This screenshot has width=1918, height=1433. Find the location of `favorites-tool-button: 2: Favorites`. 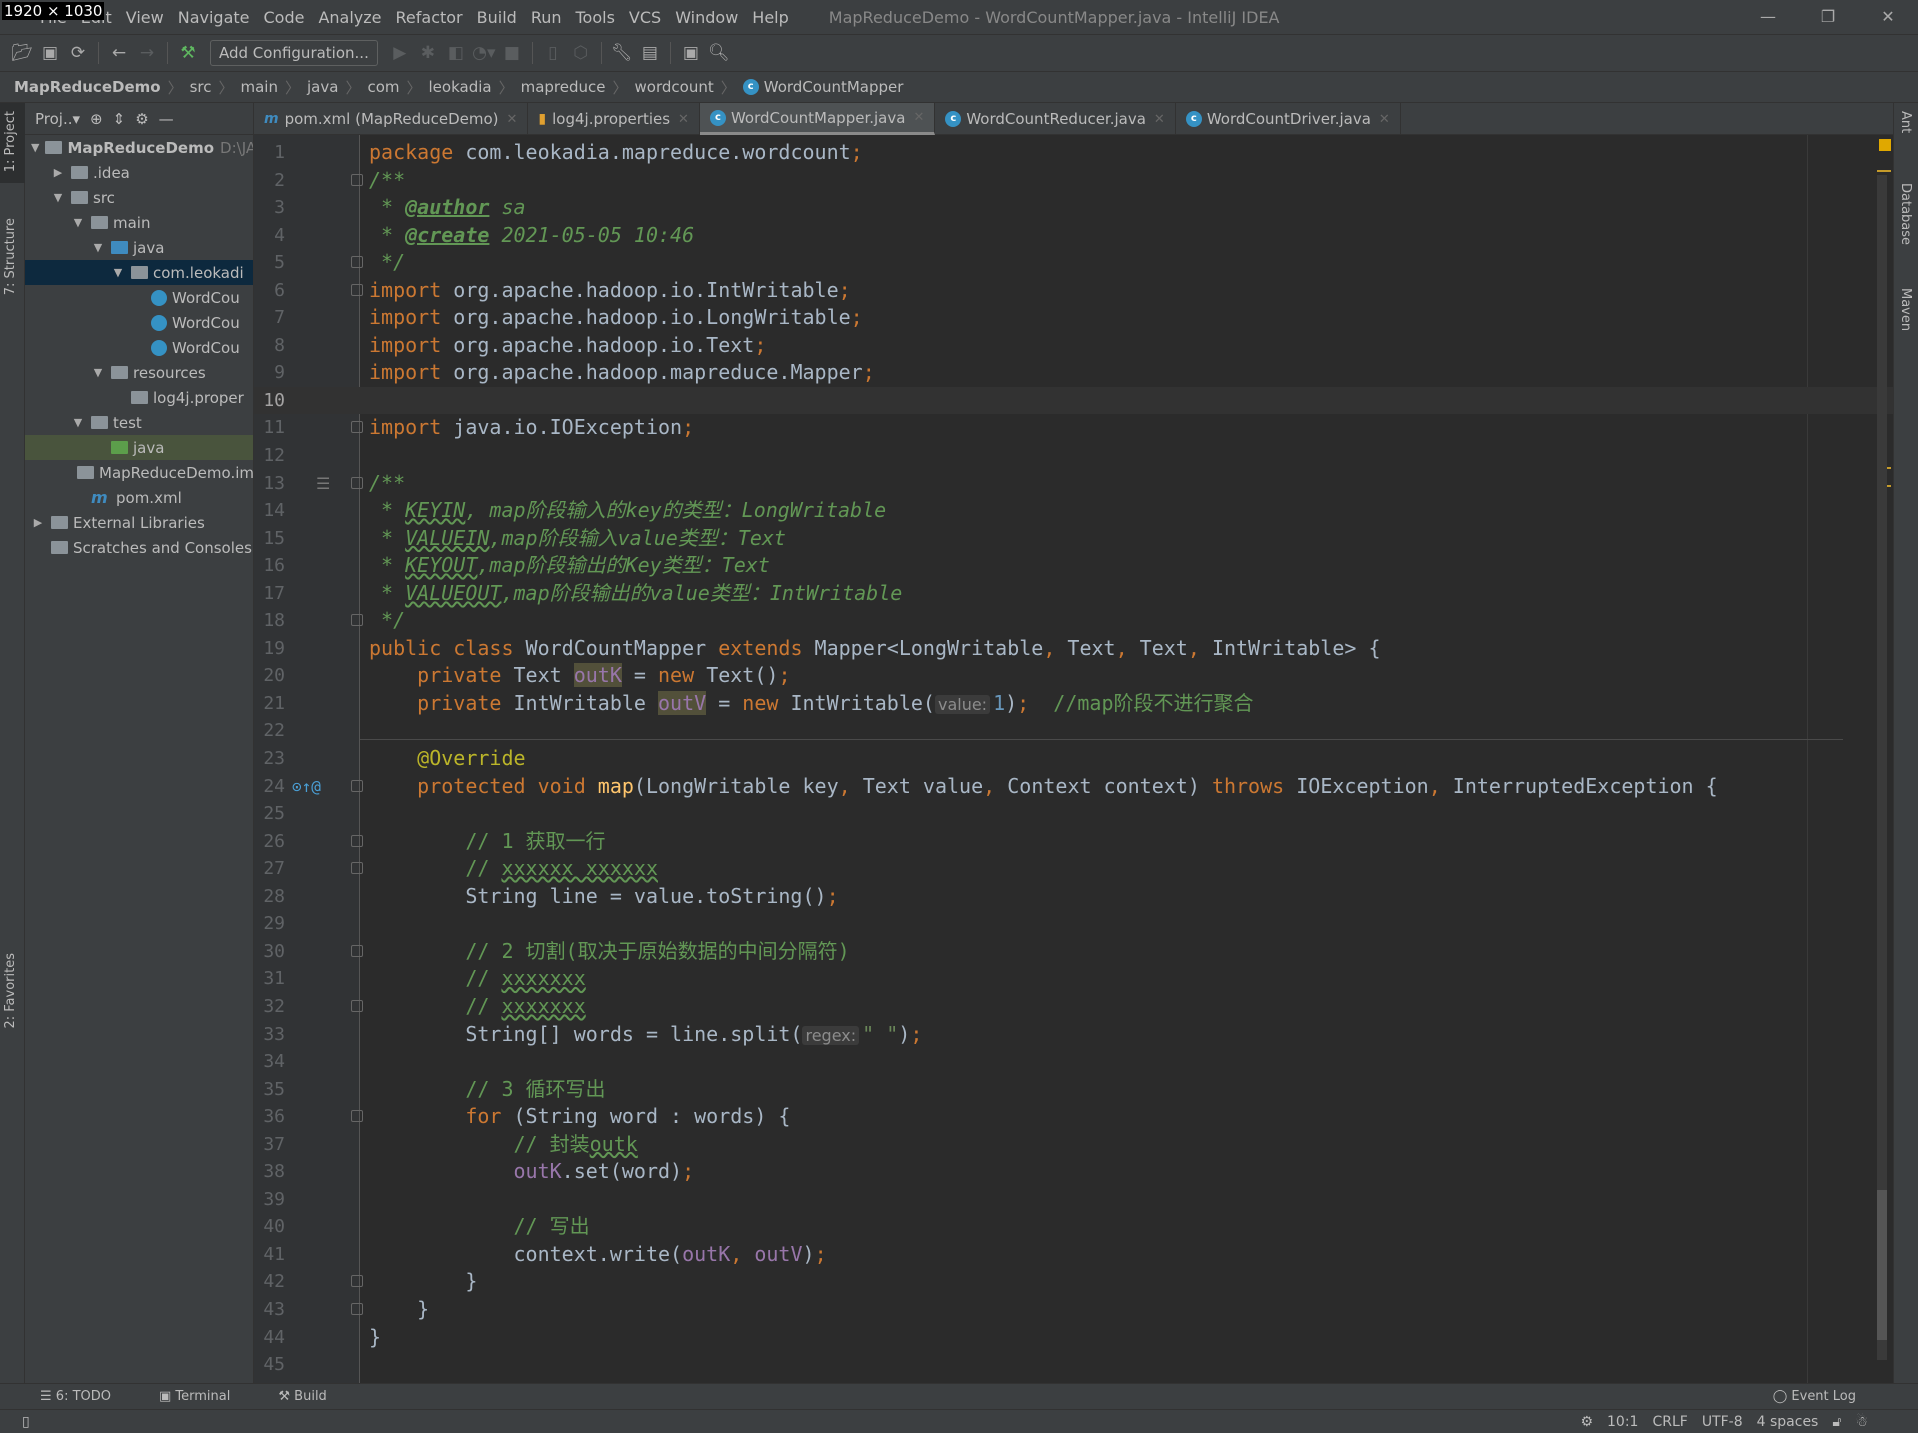

favorites-tool-button: 2: Favorites is located at coordinates (10, 991).